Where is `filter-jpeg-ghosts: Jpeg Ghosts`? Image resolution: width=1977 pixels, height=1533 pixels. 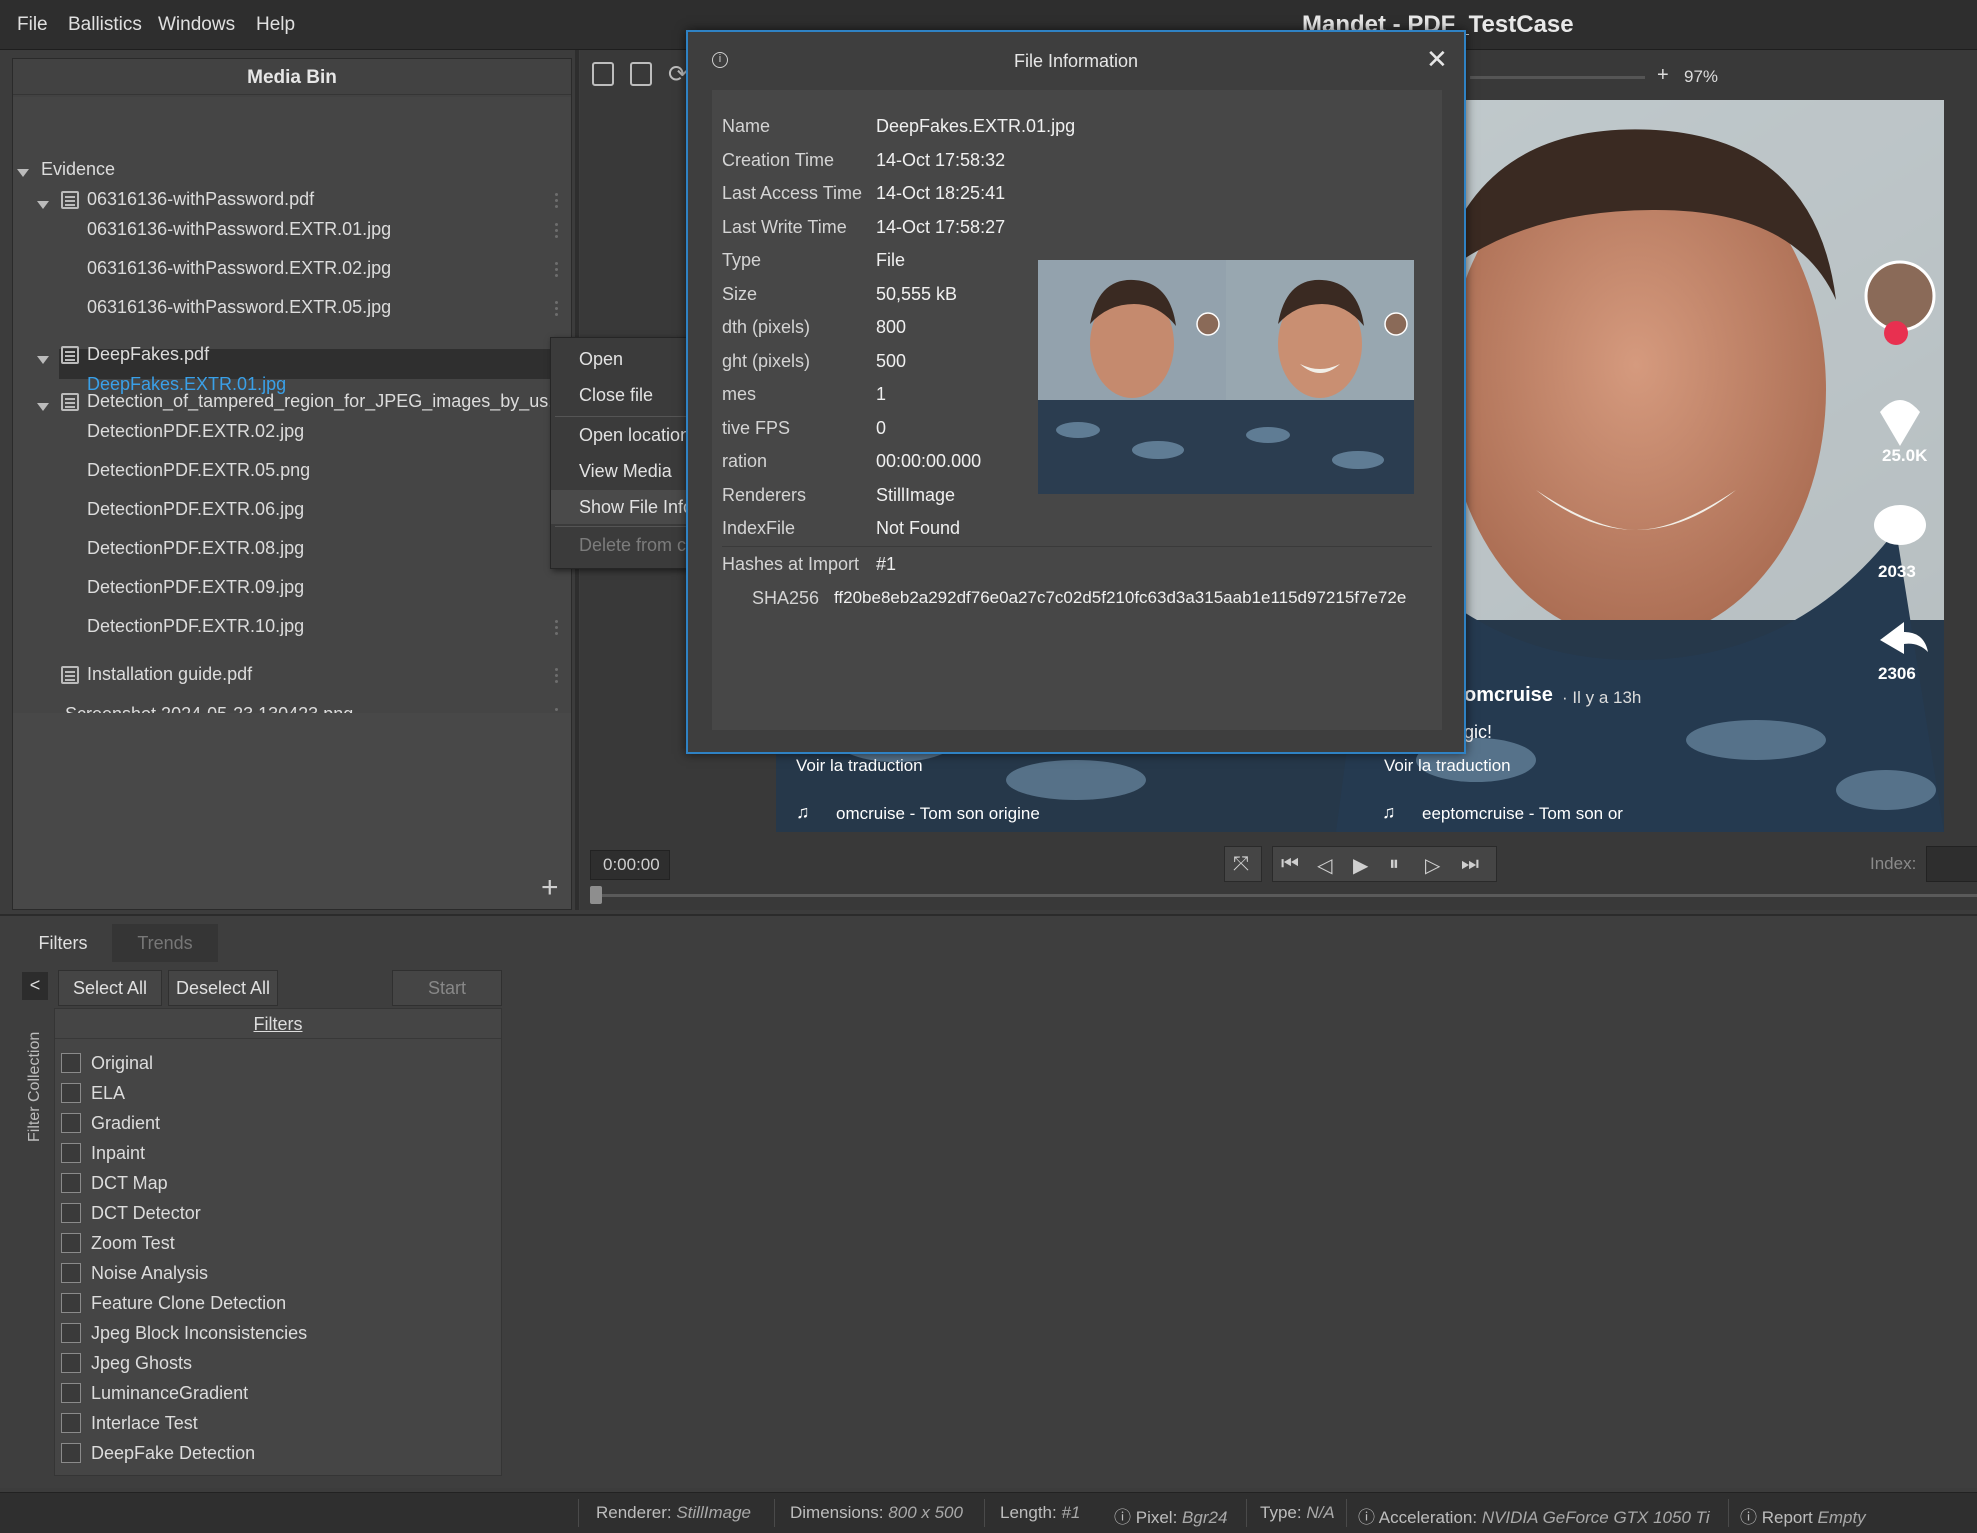 filter-jpeg-ghosts: Jpeg Ghosts is located at coordinates (126, 1365).